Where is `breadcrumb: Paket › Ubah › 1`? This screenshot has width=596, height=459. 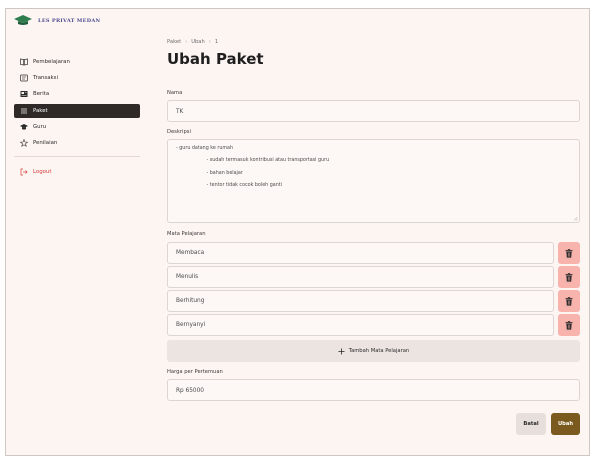
breadcrumb: Paket › Ubah › 1 is located at coordinates (192, 42).